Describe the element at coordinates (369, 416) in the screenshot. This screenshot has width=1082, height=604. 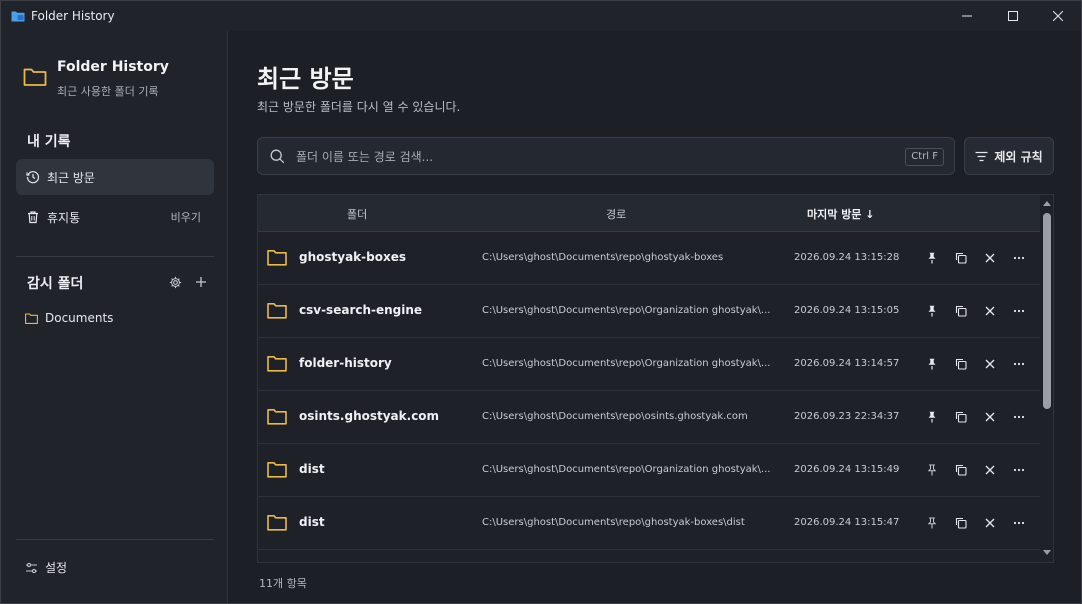
I see `folder-name: osints.ghostyak.com` at that location.